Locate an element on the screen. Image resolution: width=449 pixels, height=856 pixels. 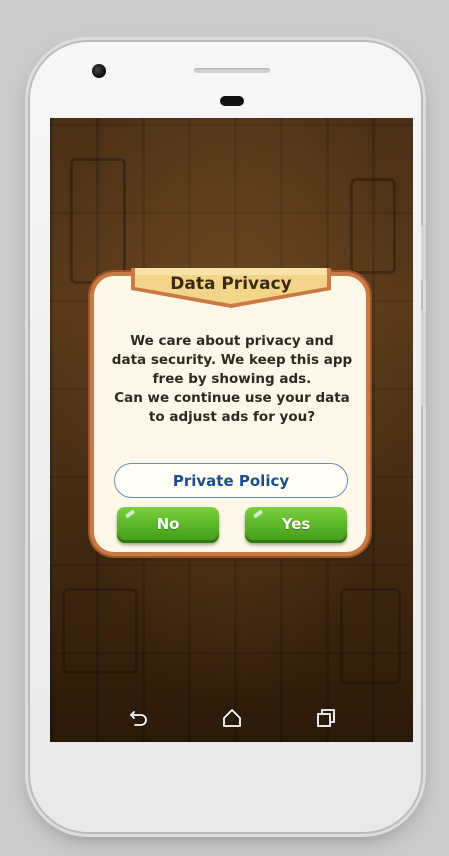
recents-icon is located at coordinates (326, 718).